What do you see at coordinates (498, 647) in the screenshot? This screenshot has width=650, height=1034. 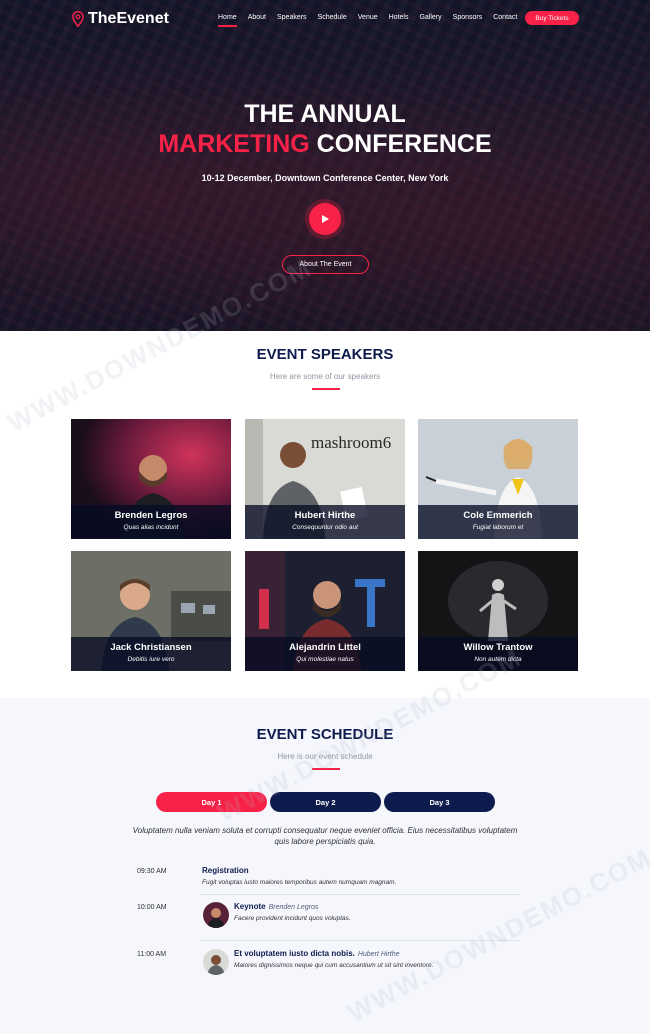 I see `speaker-name: Willow Trantow` at bounding box center [498, 647].